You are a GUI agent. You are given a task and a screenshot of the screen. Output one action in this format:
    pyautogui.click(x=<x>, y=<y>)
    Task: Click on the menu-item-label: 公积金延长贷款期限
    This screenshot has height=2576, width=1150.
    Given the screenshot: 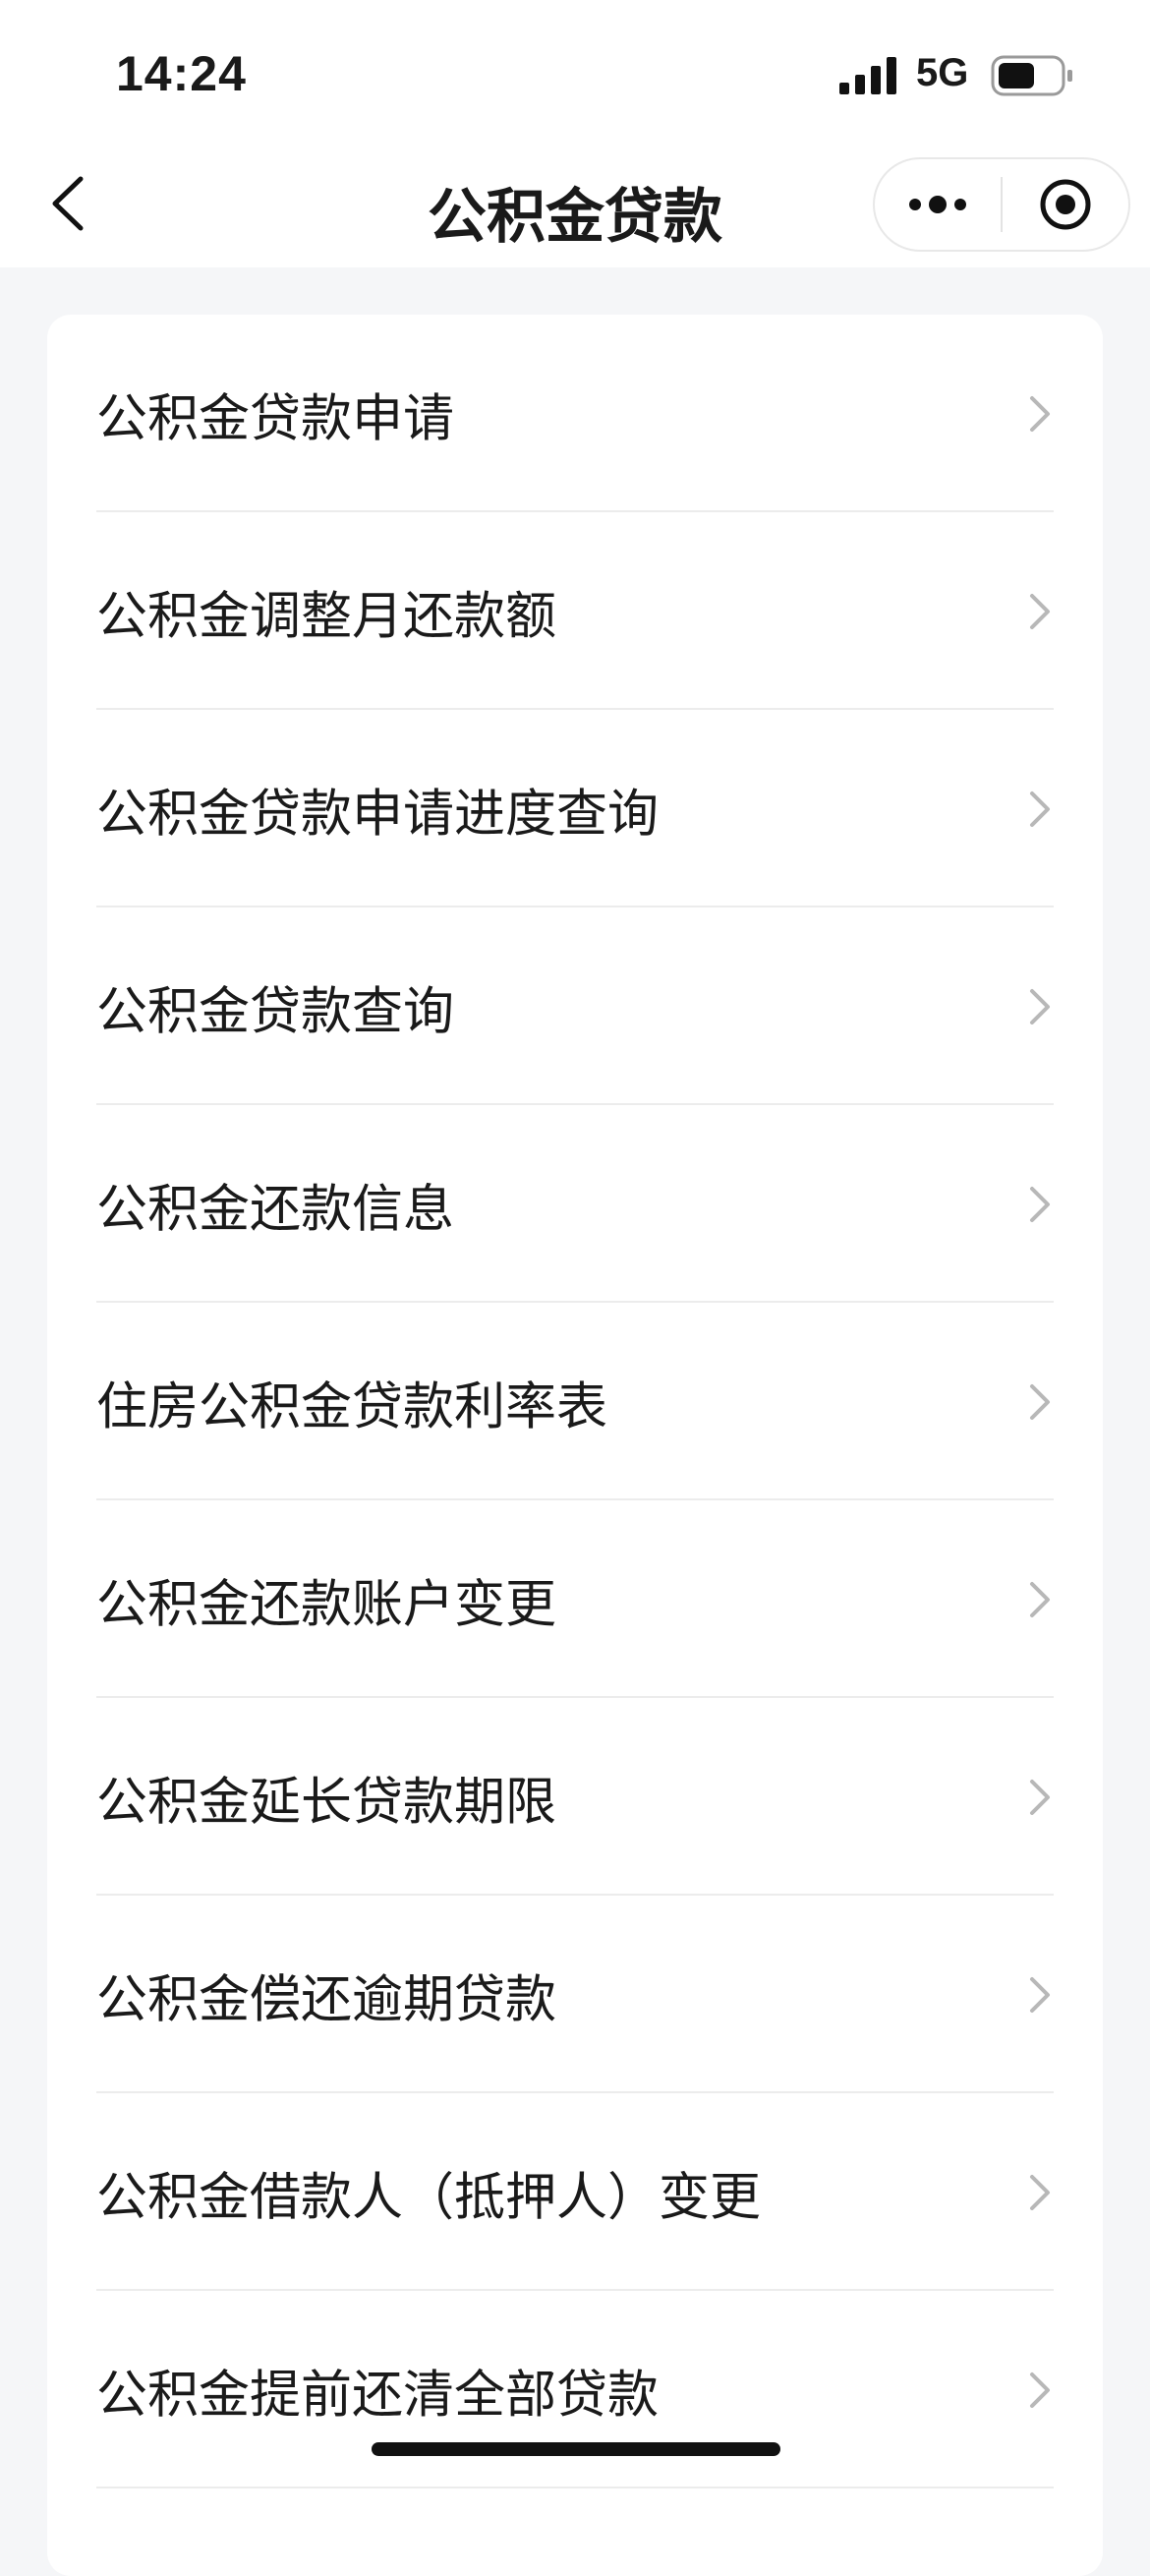 What is the action you would take?
    pyautogui.click(x=326, y=1802)
    